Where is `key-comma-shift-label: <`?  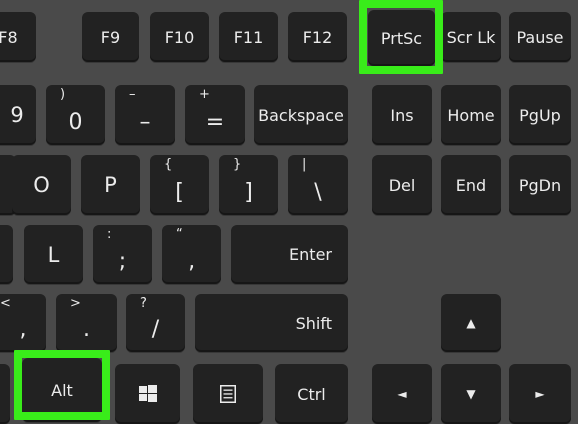 key-comma-shift-label: < is located at coordinates (5, 303).